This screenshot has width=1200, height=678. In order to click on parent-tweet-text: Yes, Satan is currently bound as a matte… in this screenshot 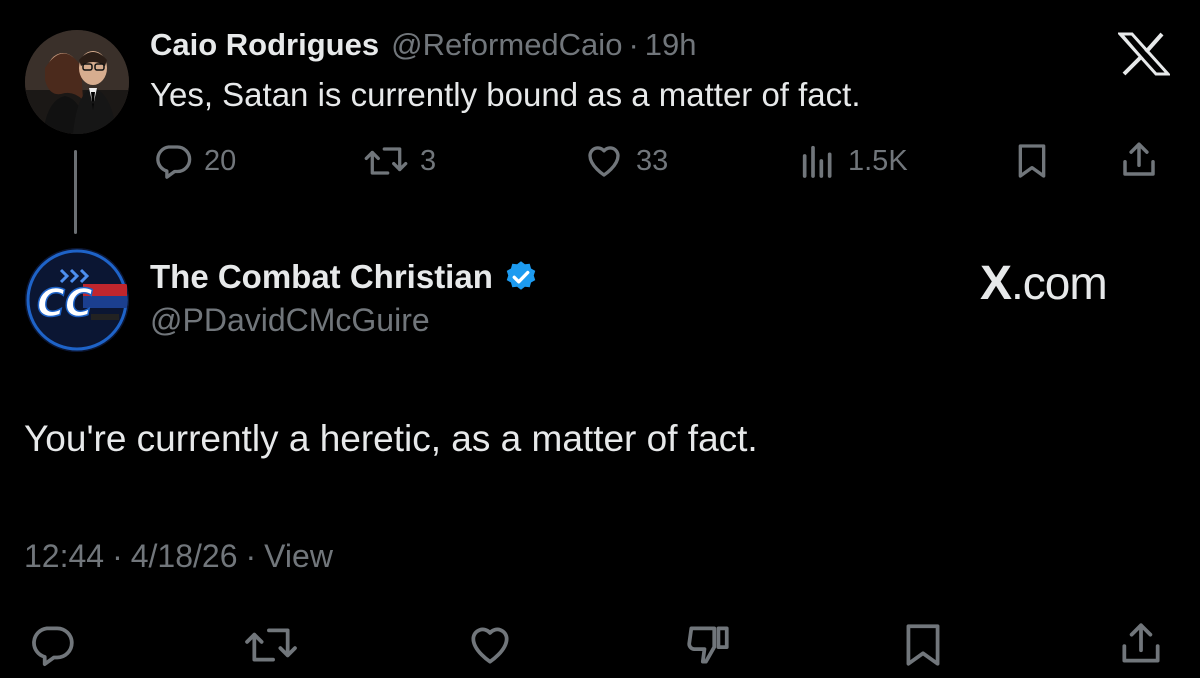, I will do `click(505, 94)`.